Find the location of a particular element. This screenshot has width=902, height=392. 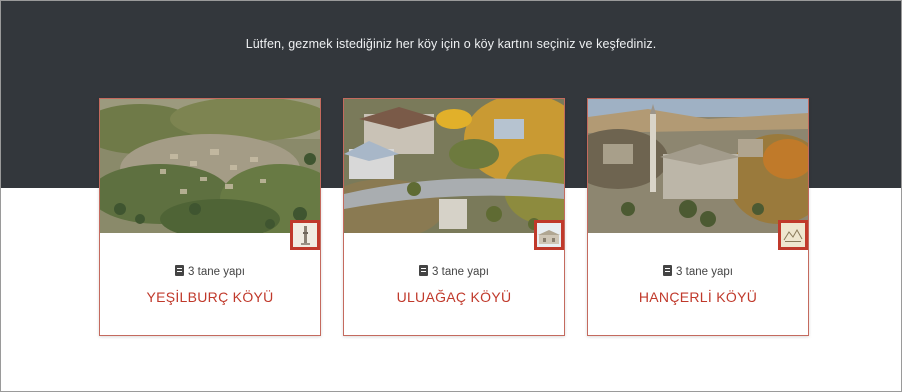

village-name-link: HANÇERLİ KÖYÜ is located at coordinates (698, 297).